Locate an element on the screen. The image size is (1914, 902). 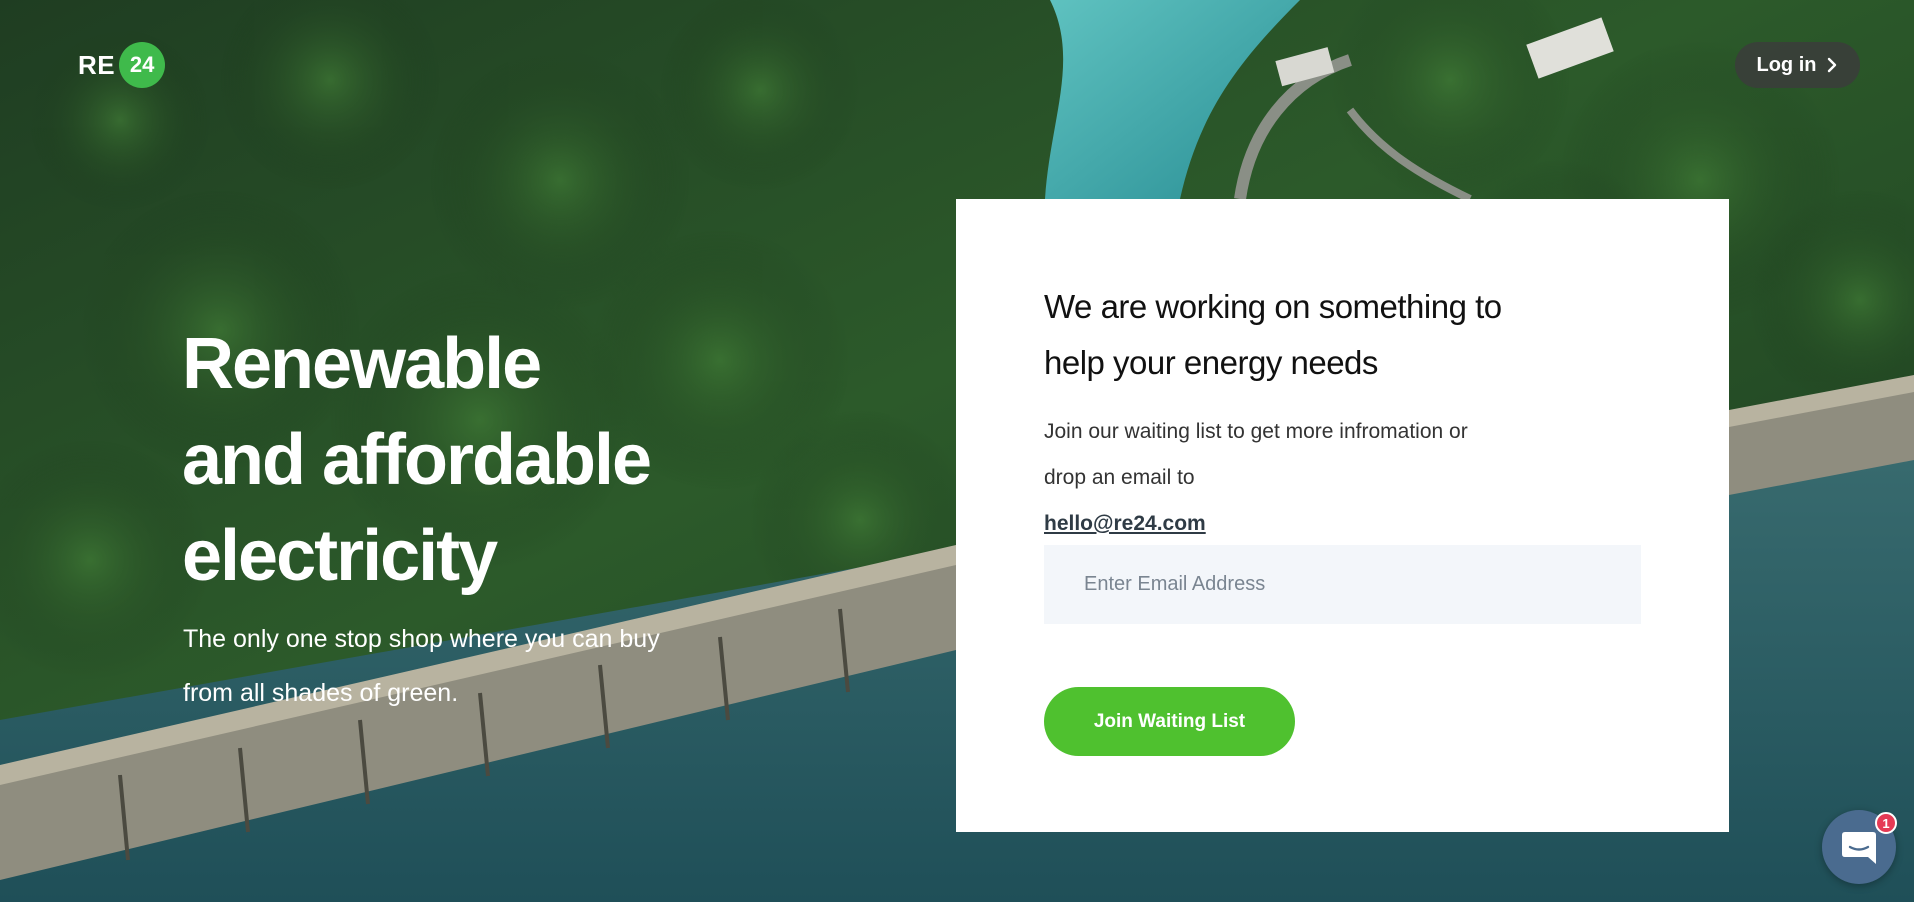
login-button: Log in is located at coordinates (1797, 65).